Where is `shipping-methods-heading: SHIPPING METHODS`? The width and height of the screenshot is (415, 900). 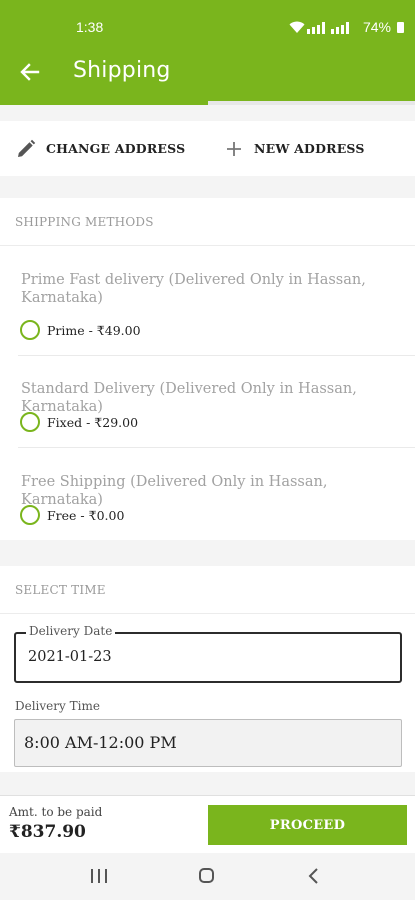 shipping-methods-heading: SHIPPING METHODS is located at coordinates (84, 222).